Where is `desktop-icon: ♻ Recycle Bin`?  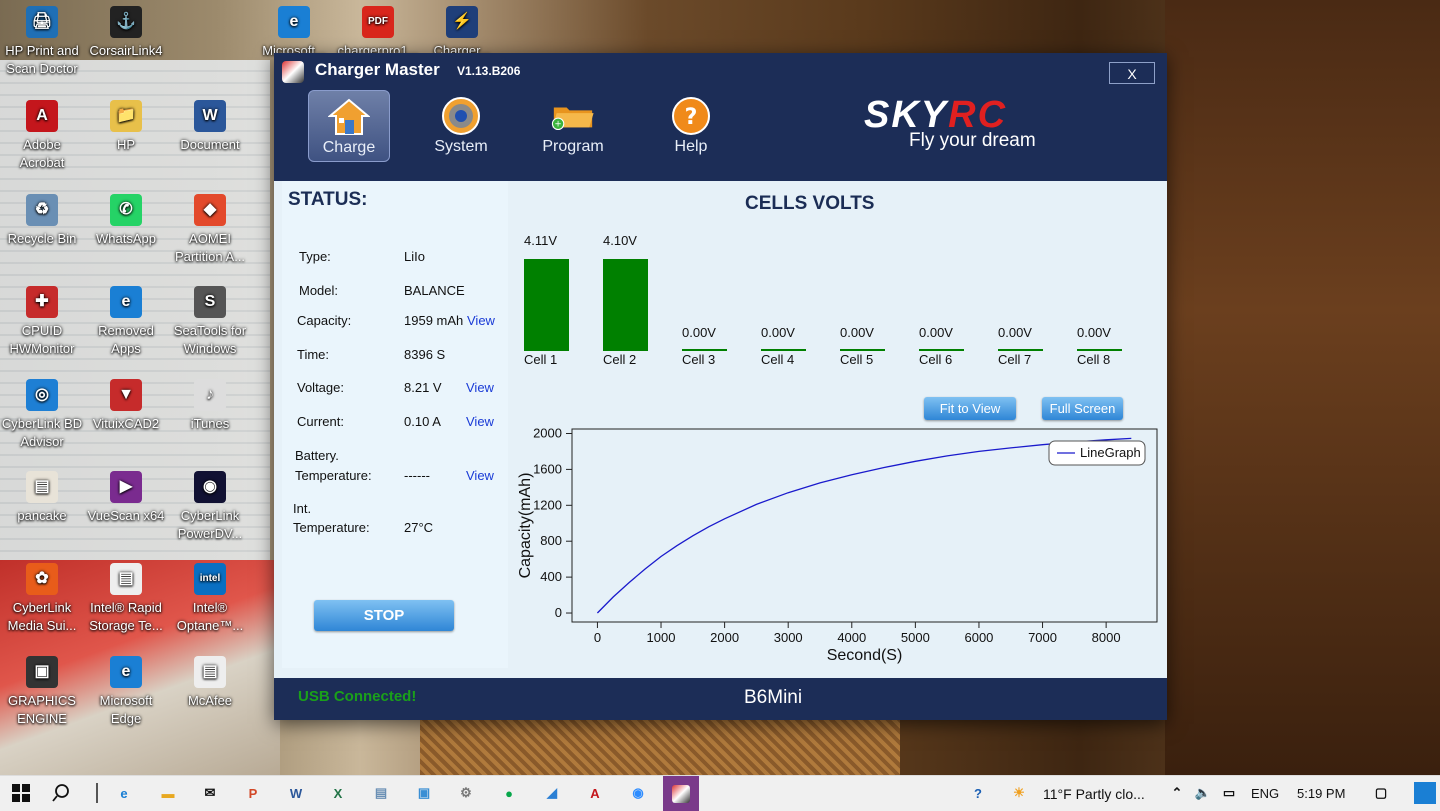 desktop-icon: ♻ Recycle Bin is located at coordinates (42, 221).